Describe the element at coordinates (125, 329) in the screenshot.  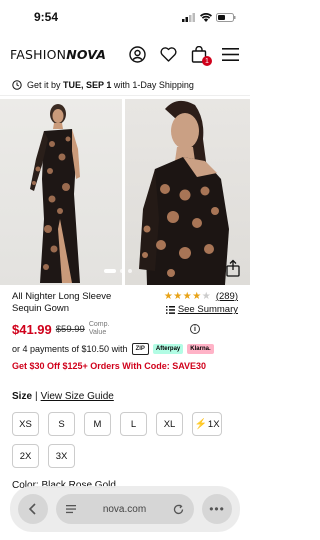
I see `price-row: $41.99 $59.99 Comp. Value i` at that location.